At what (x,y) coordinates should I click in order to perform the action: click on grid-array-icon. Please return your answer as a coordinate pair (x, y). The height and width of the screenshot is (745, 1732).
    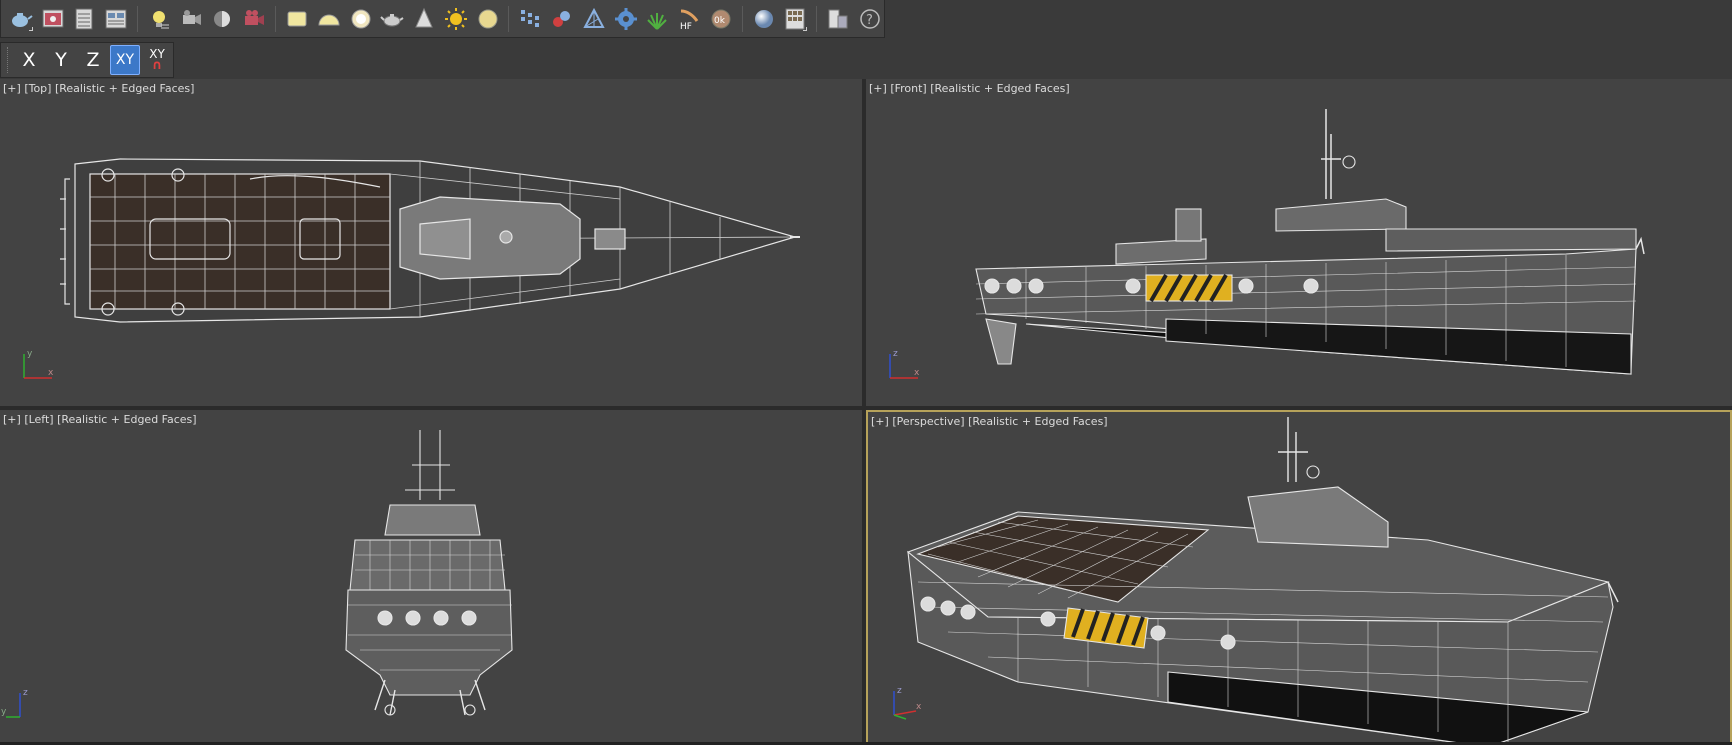
    Looking at the image, I should click on (530, 18).